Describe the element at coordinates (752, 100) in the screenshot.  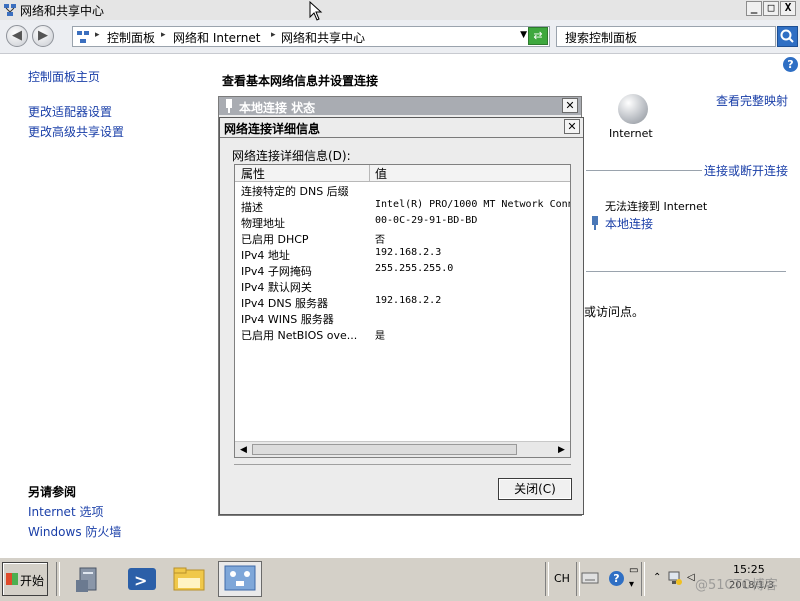
I see `view-full-map-link: 查看完整映射` at that location.